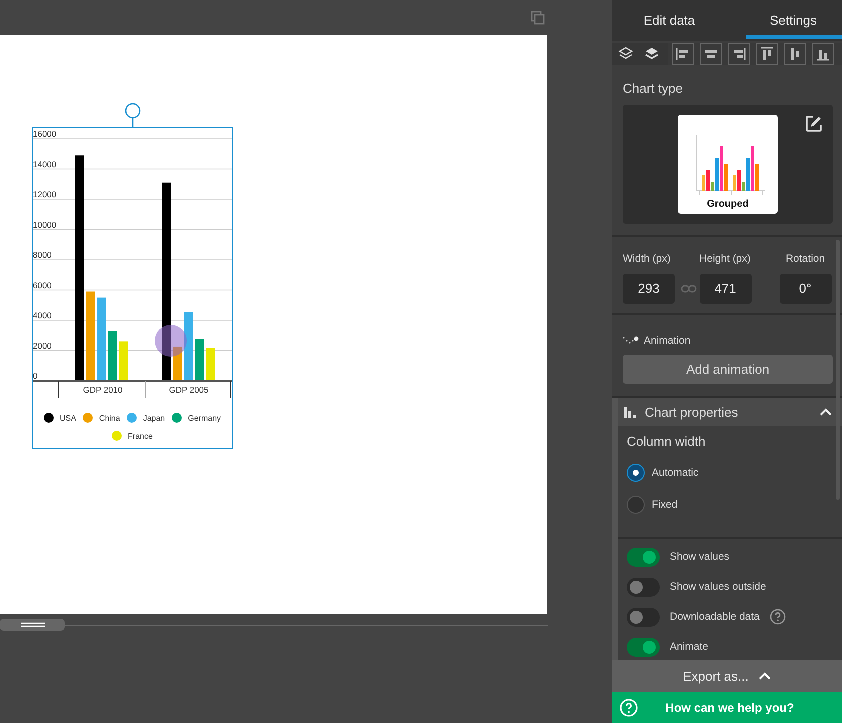 The width and height of the screenshot is (842, 723). What do you see at coordinates (700, 557) in the screenshot?
I see `toggle-label: Show values` at bounding box center [700, 557].